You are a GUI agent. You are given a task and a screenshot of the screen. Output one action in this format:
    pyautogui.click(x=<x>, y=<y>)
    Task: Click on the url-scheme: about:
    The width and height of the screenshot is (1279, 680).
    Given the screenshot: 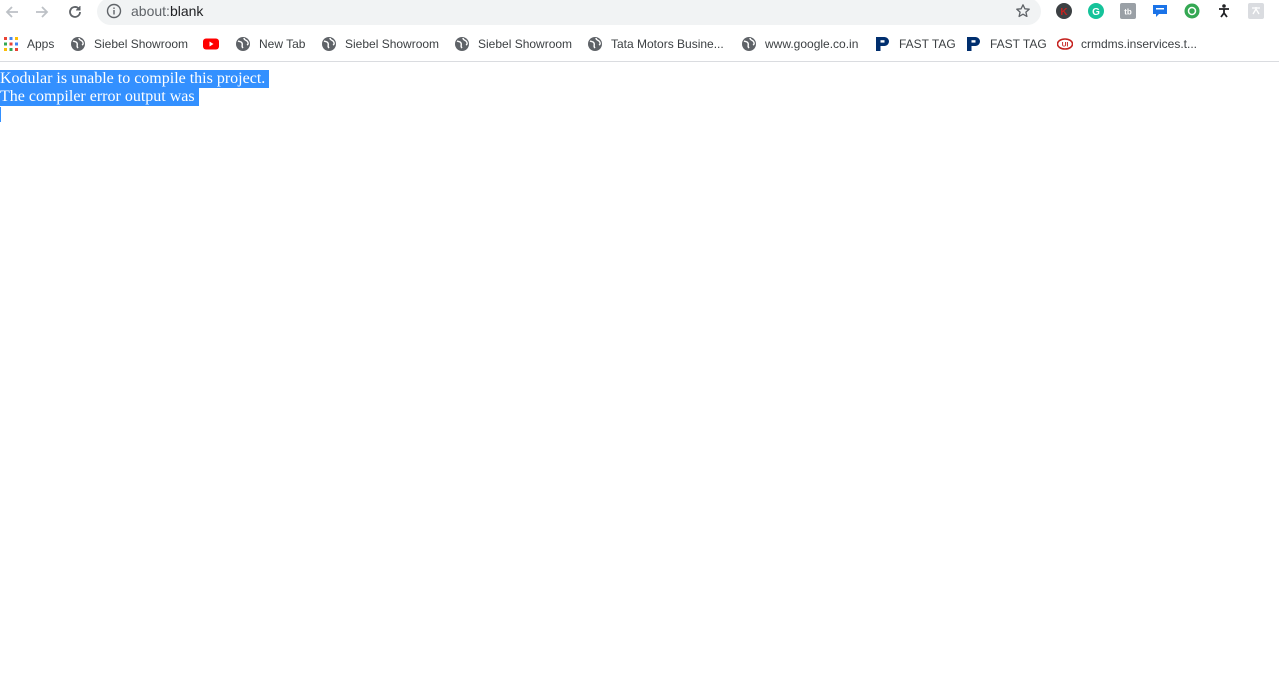 What is the action you would take?
    pyautogui.click(x=150, y=11)
    